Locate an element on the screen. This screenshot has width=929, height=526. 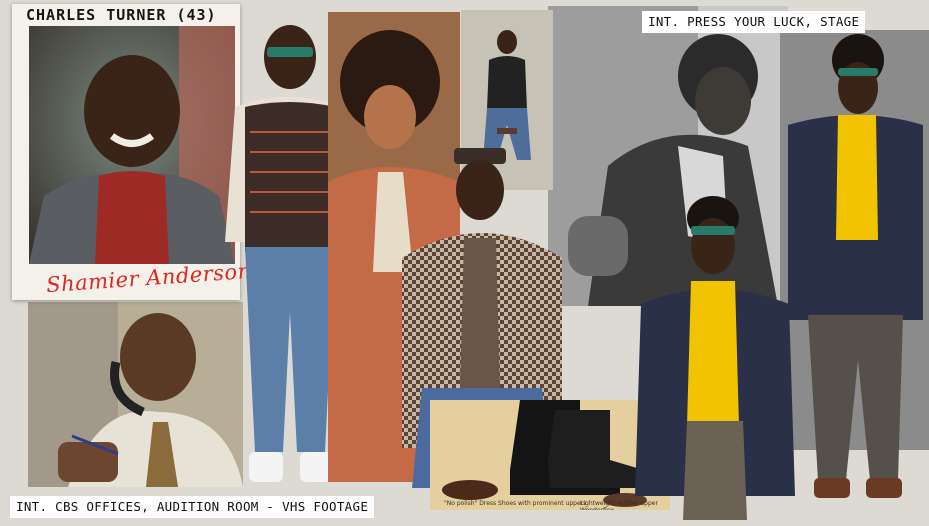
character-title: CHARLES TURNER (43) is located at coordinates (121, 15).